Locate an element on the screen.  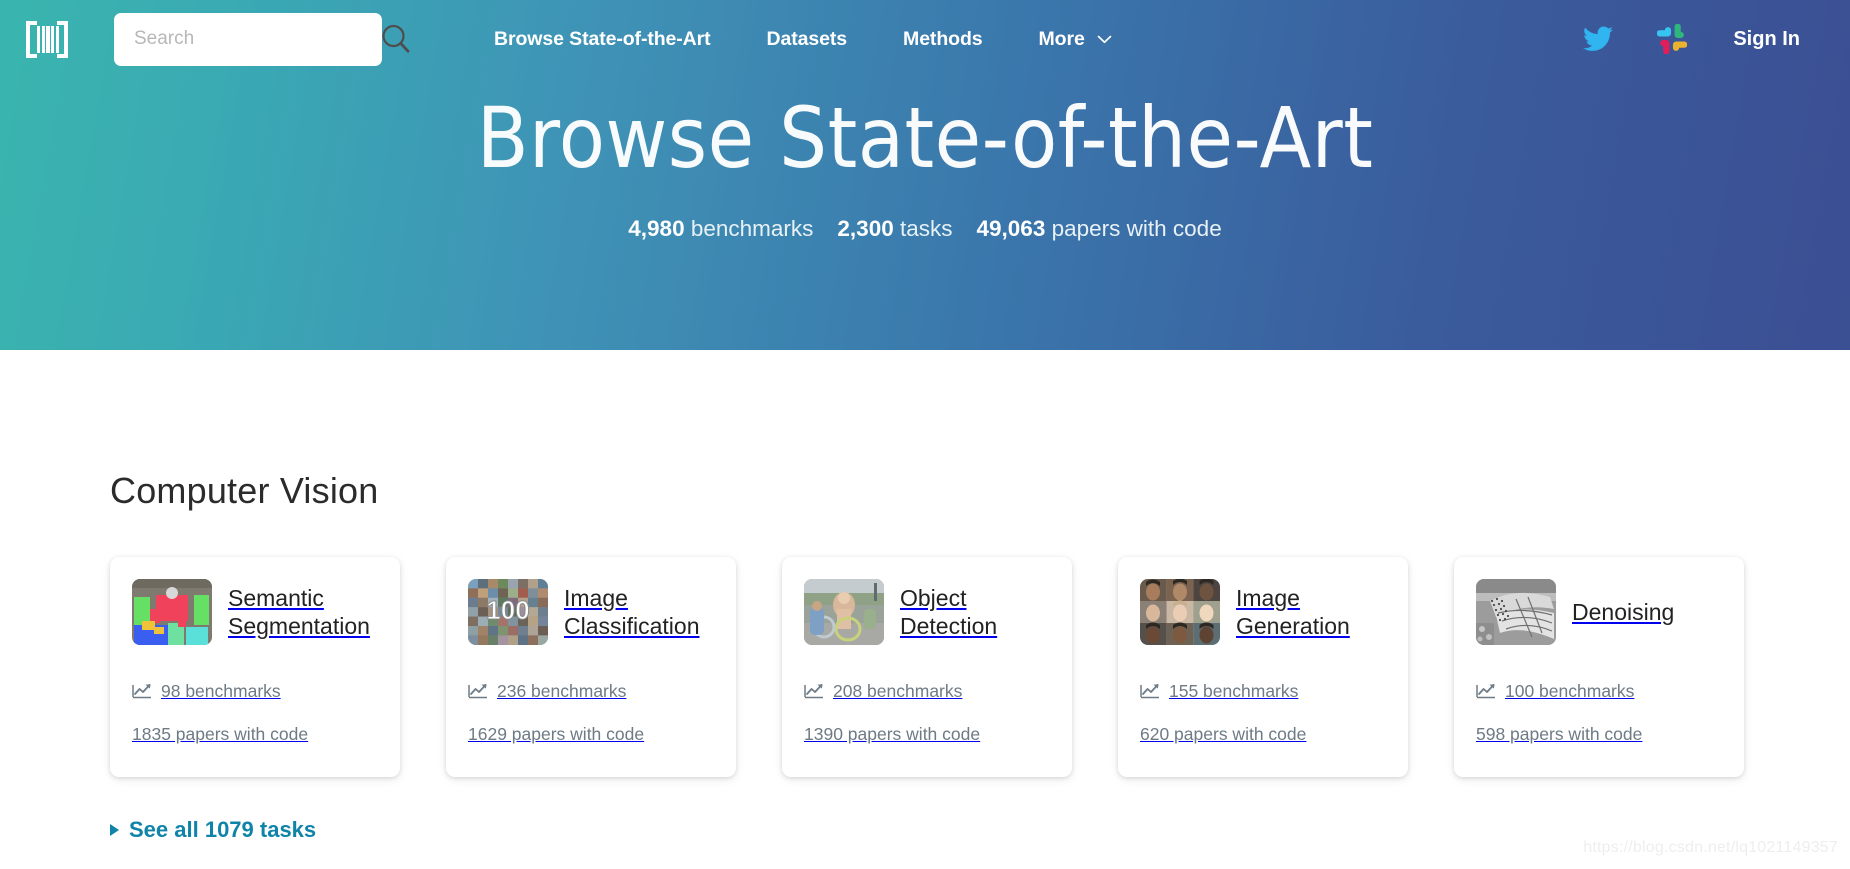
benchmarks-count: 98 benchmarks is located at coordinates (221, 691).